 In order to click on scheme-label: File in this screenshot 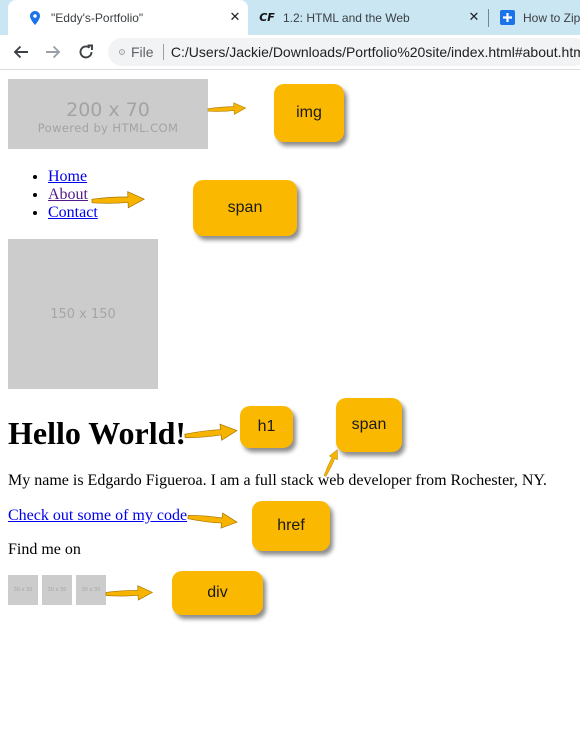, I will do `click(142, 52)`.